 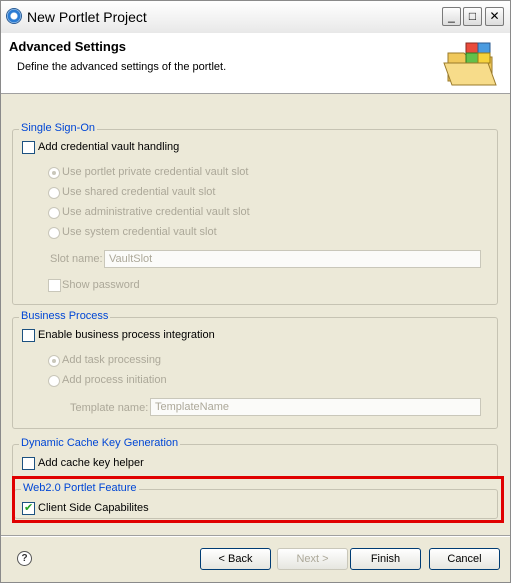 I want to click on close-button: ✕, so click(x=494, y=16).